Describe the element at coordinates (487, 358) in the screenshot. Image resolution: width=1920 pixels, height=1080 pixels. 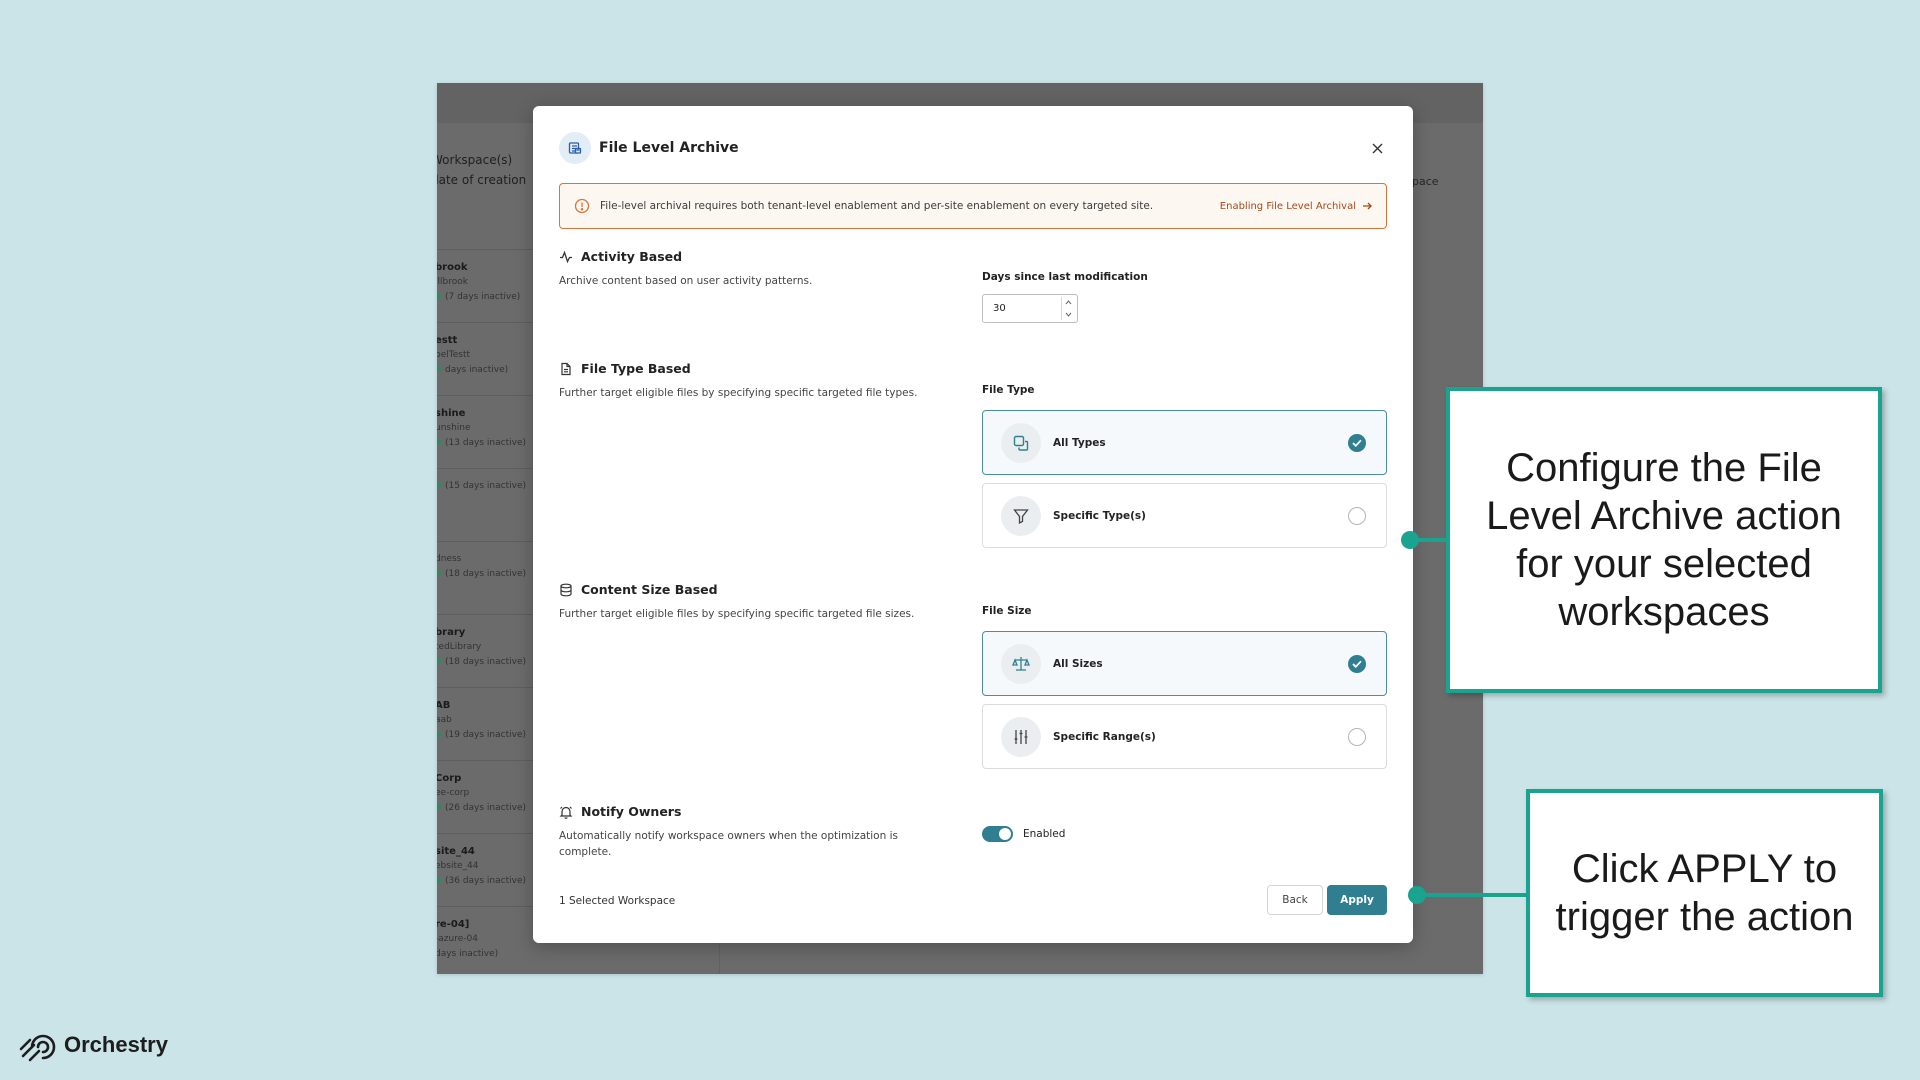
I see `app-table-row: estt belTestt days inactive)` at that location.